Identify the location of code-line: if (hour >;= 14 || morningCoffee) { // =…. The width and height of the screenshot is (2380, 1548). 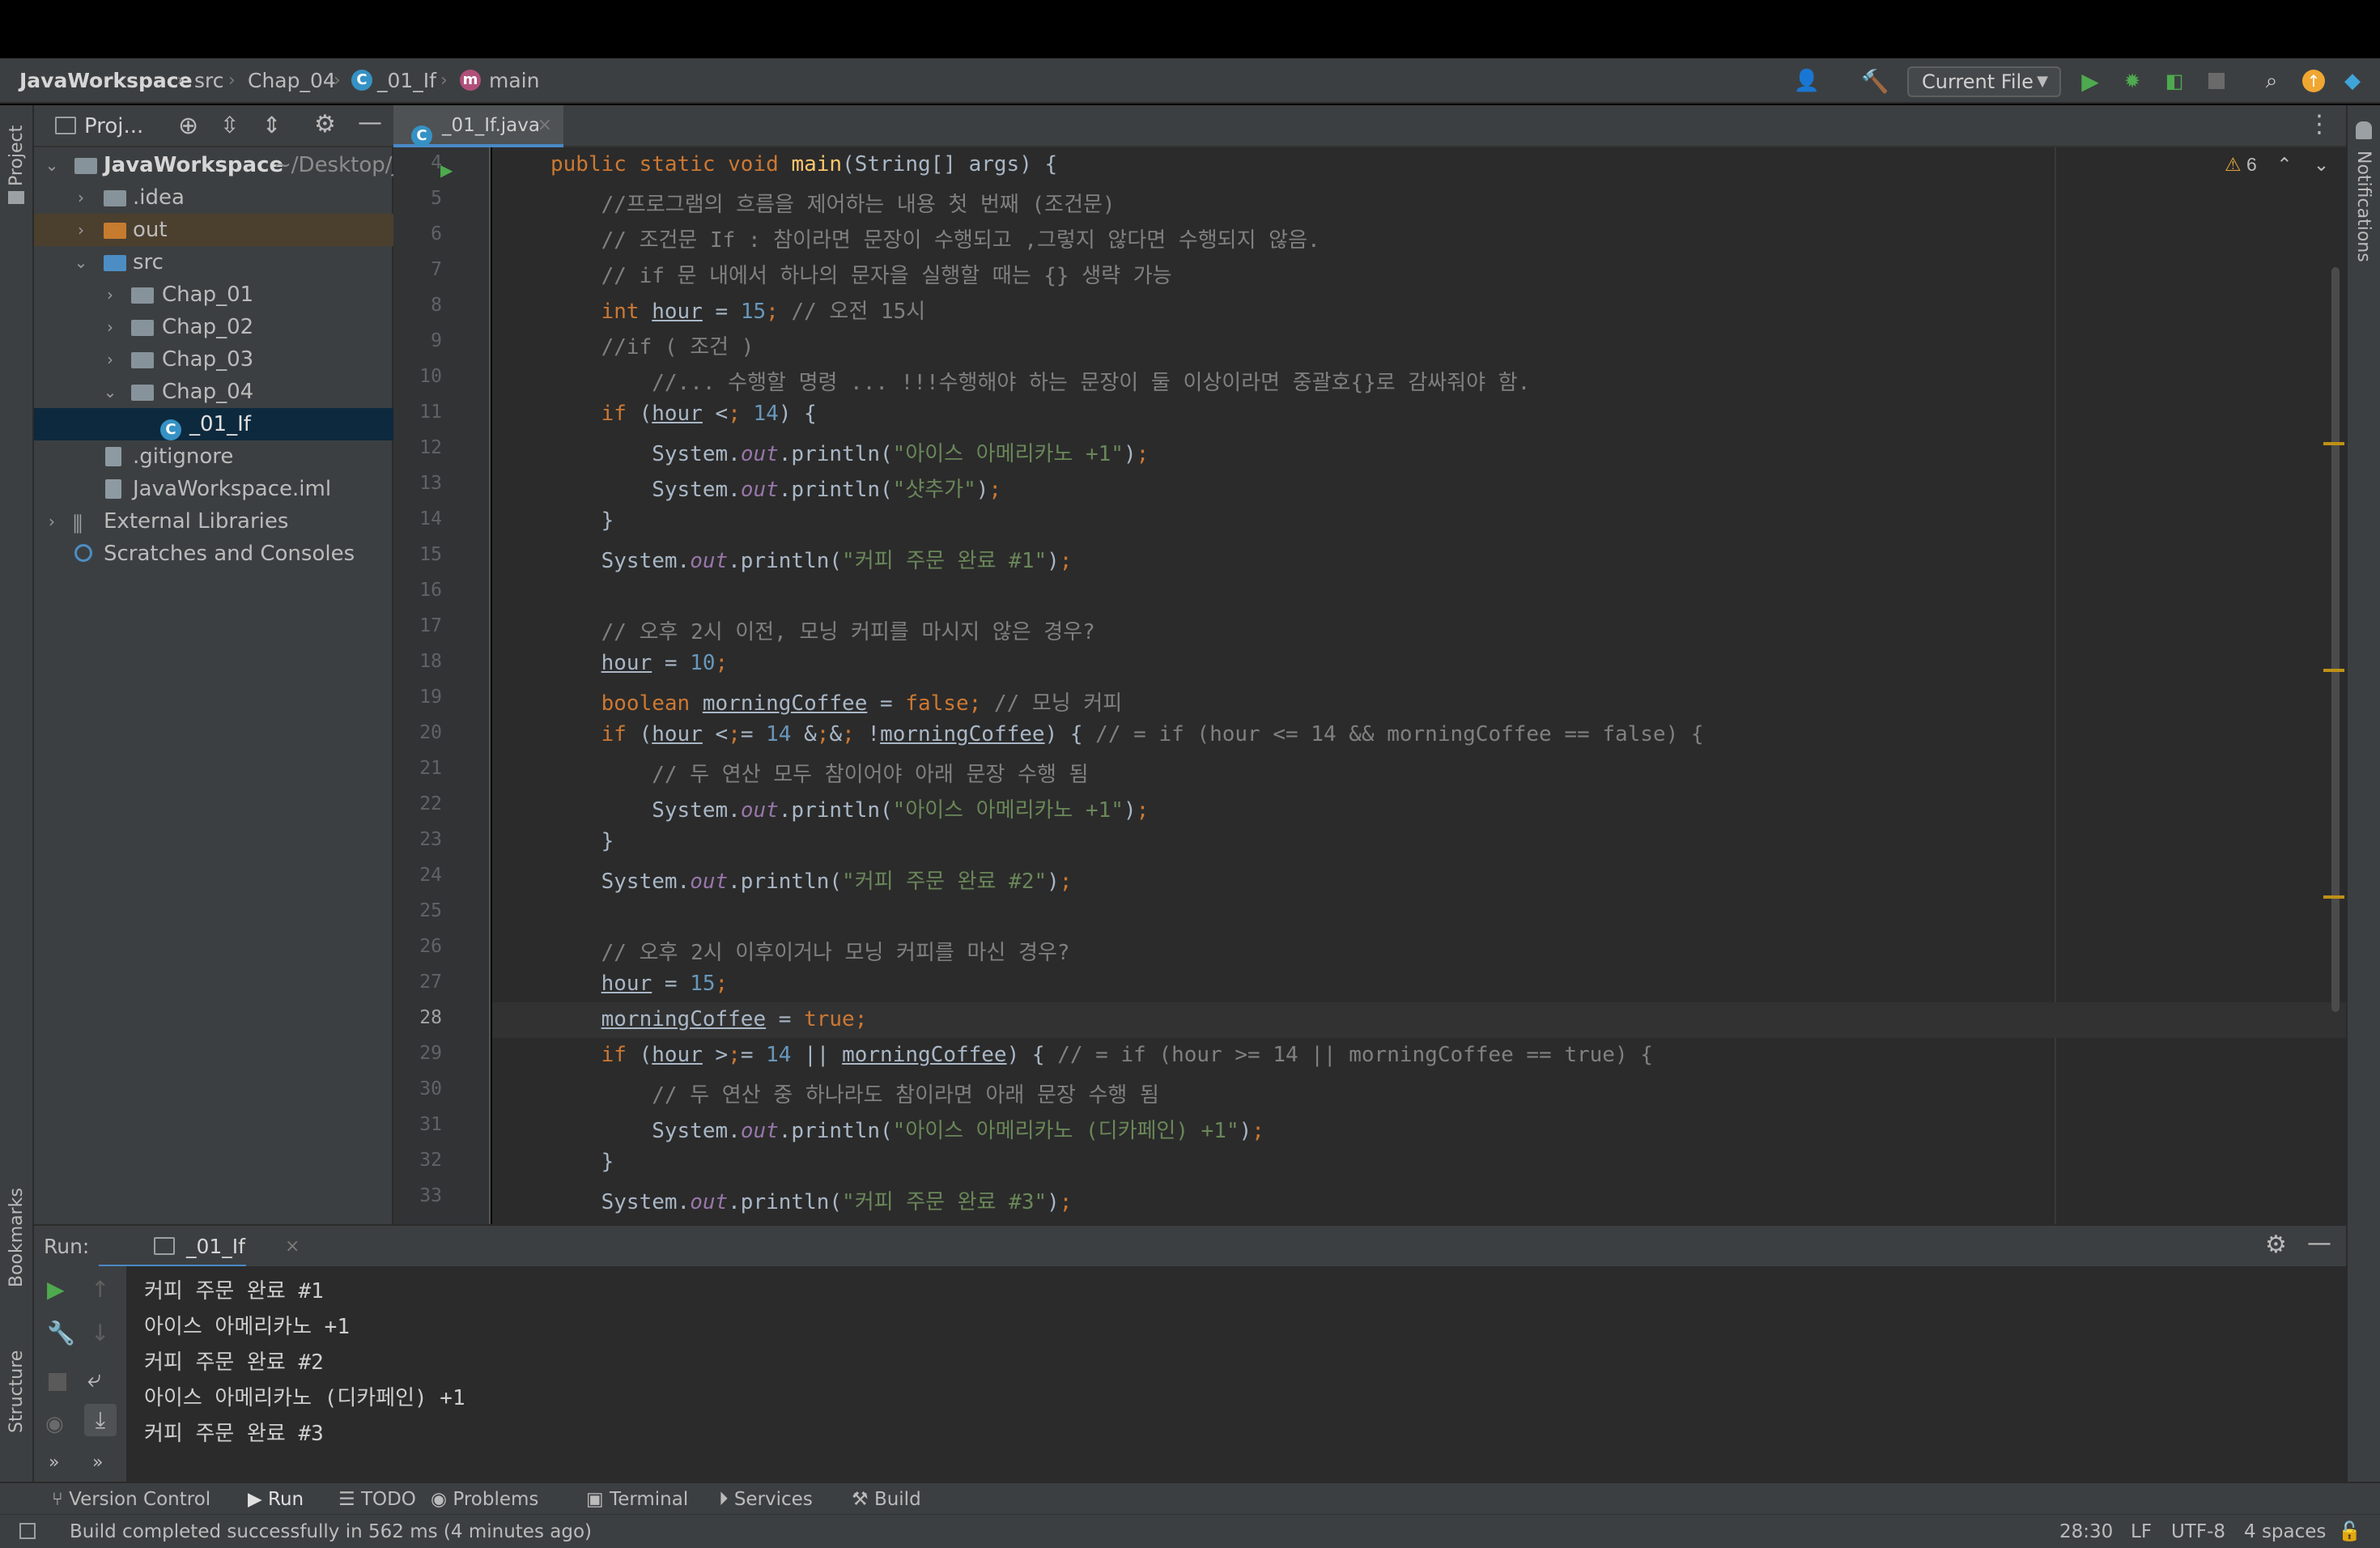
(1101, 1055).